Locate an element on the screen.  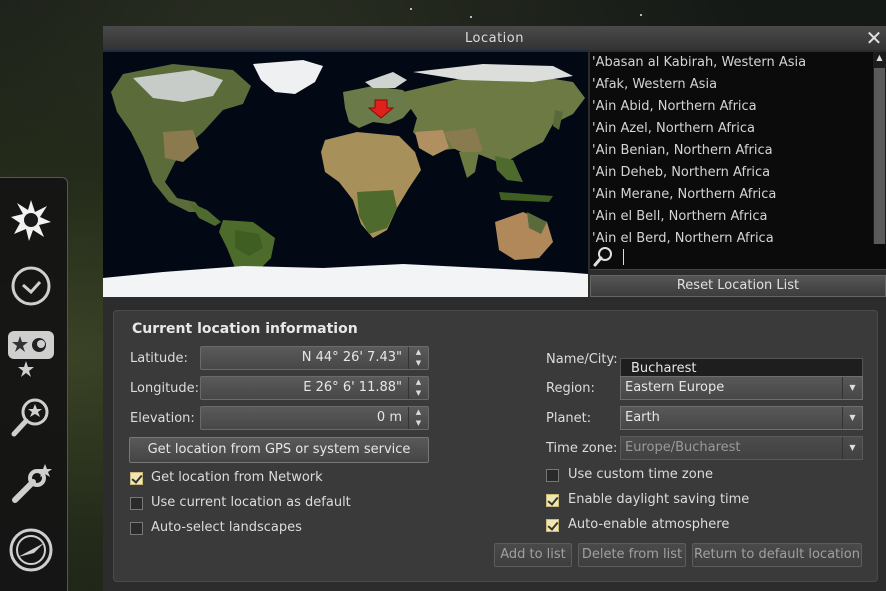
longitude-value: E 26° 6' 11.88" is located at coordinates (352, 387).